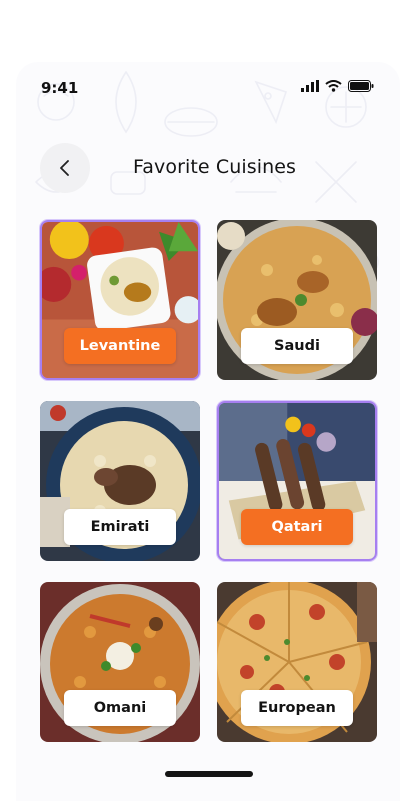 This screenshot has height=801, width=417. I want to click on cuisine-card-levantine: Levantine, so click(120, 300).